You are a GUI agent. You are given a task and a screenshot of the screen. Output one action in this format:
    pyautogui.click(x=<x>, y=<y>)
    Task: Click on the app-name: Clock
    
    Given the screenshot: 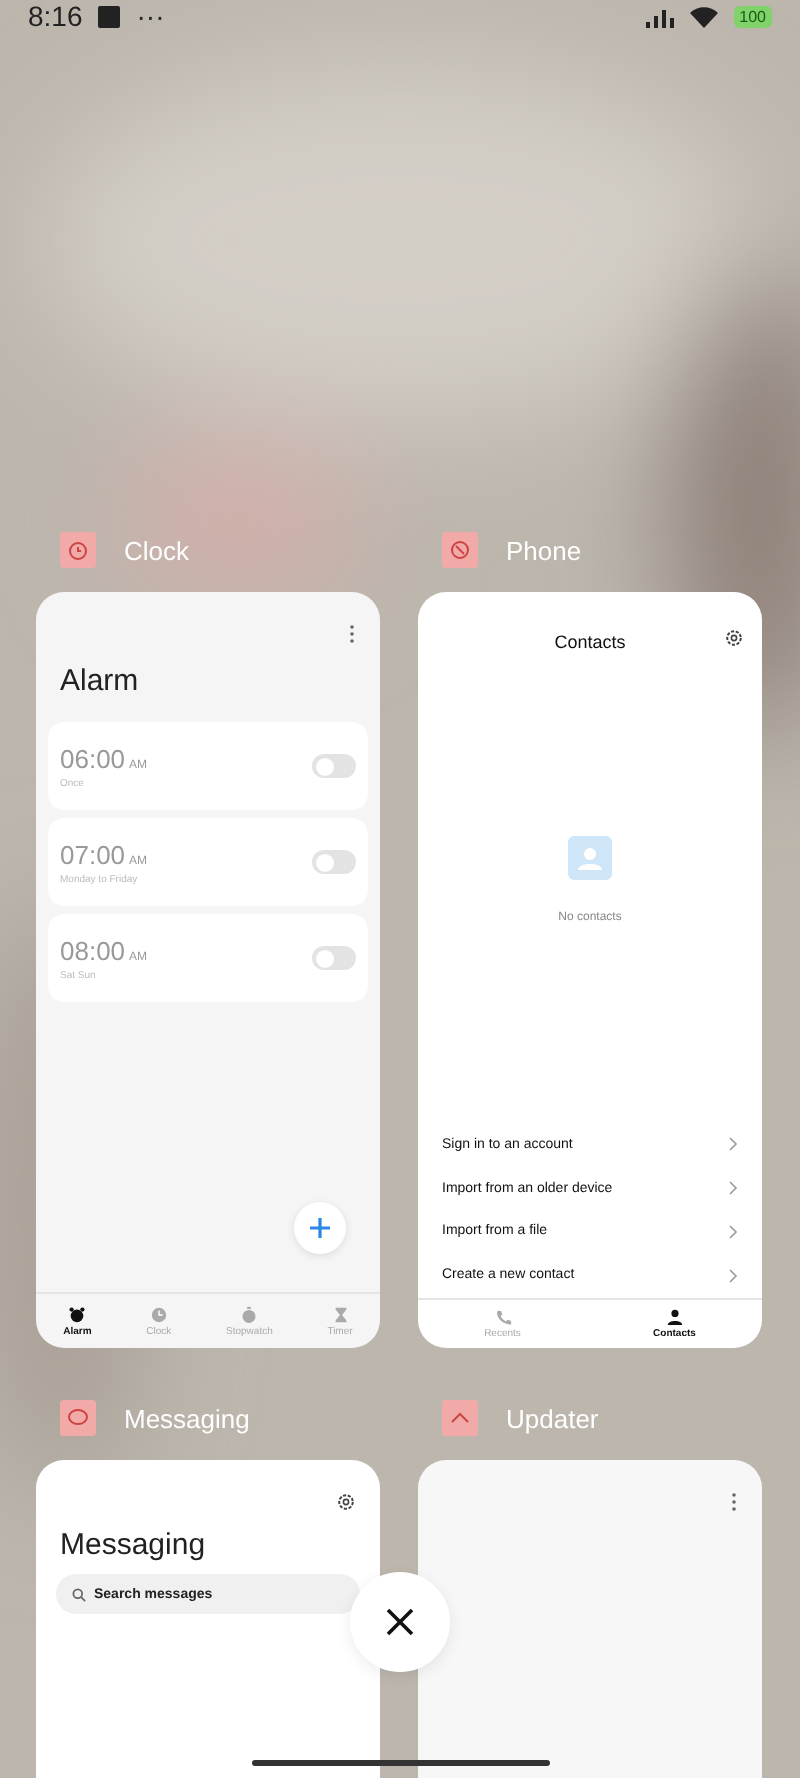 What is the action you would take?
    pyautogui.click(x=157, y=550)
    